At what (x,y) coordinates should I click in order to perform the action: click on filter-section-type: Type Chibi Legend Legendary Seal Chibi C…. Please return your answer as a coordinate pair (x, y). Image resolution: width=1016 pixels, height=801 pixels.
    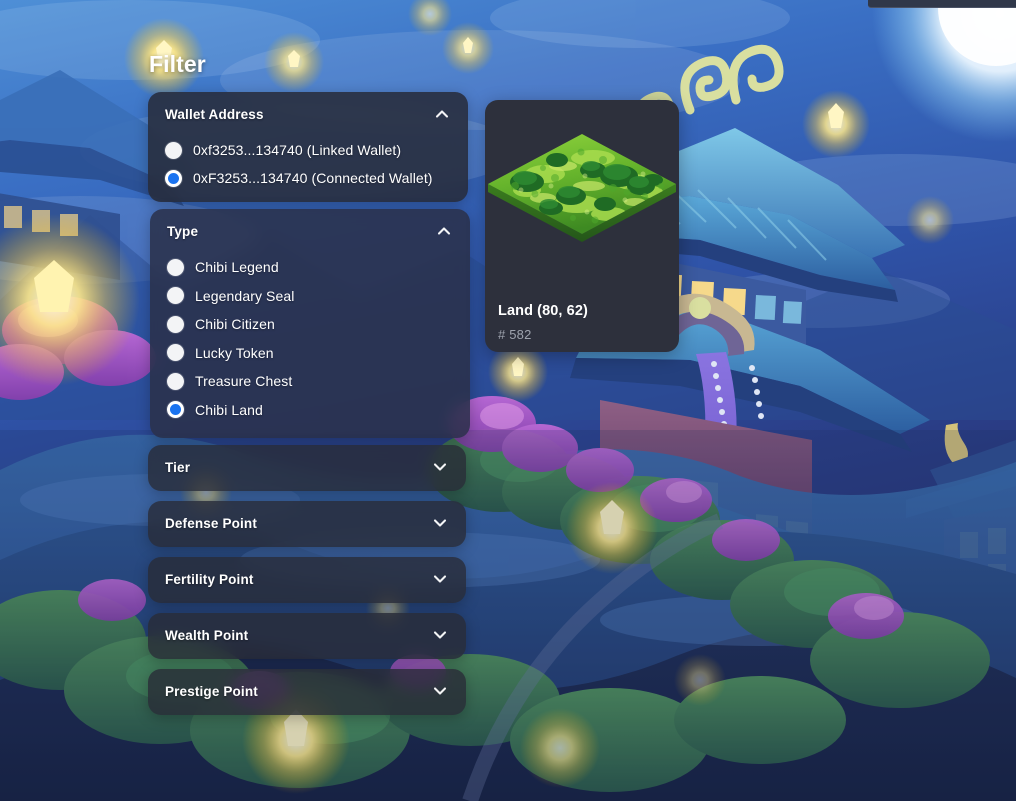
    Looking at the image, I should click on (310, 323).